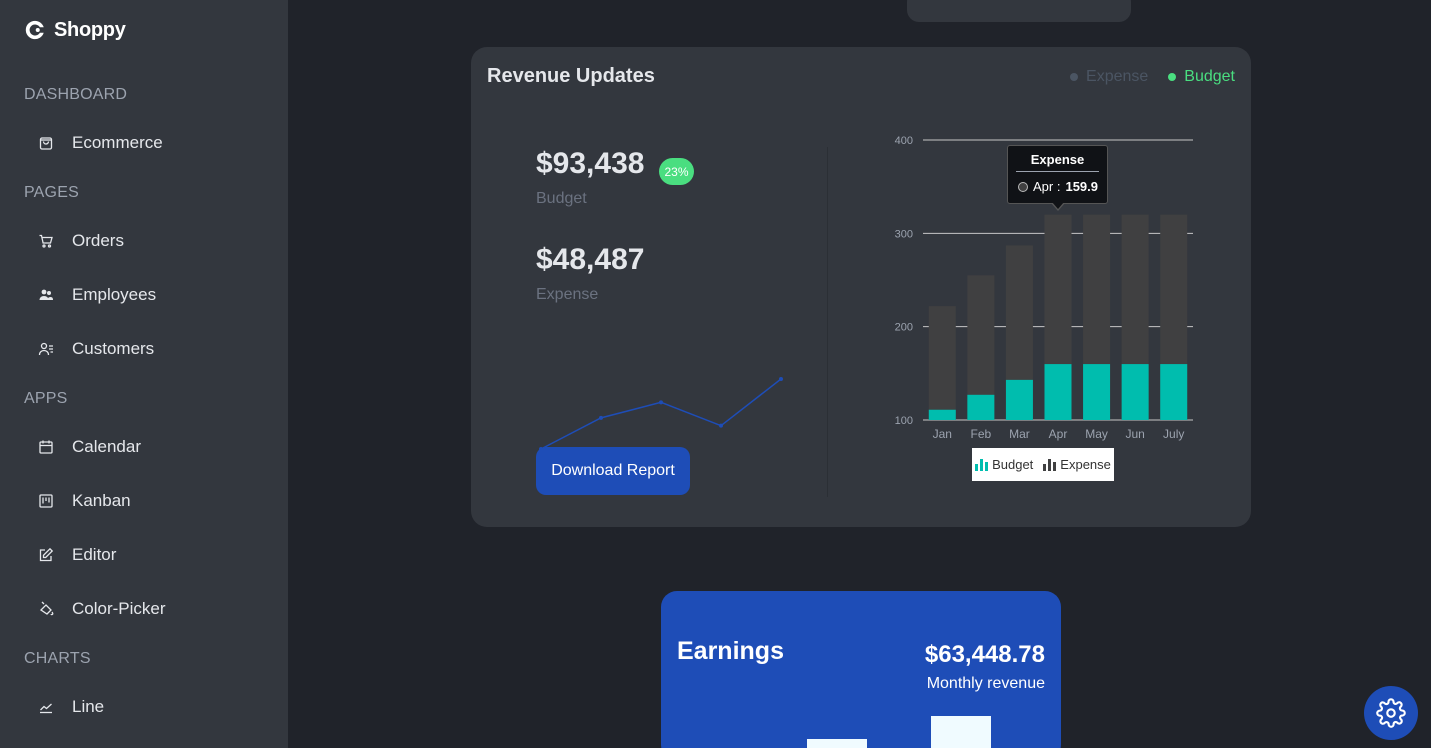  I want to click on sidebar-item-label: Line, so click(88, 706).